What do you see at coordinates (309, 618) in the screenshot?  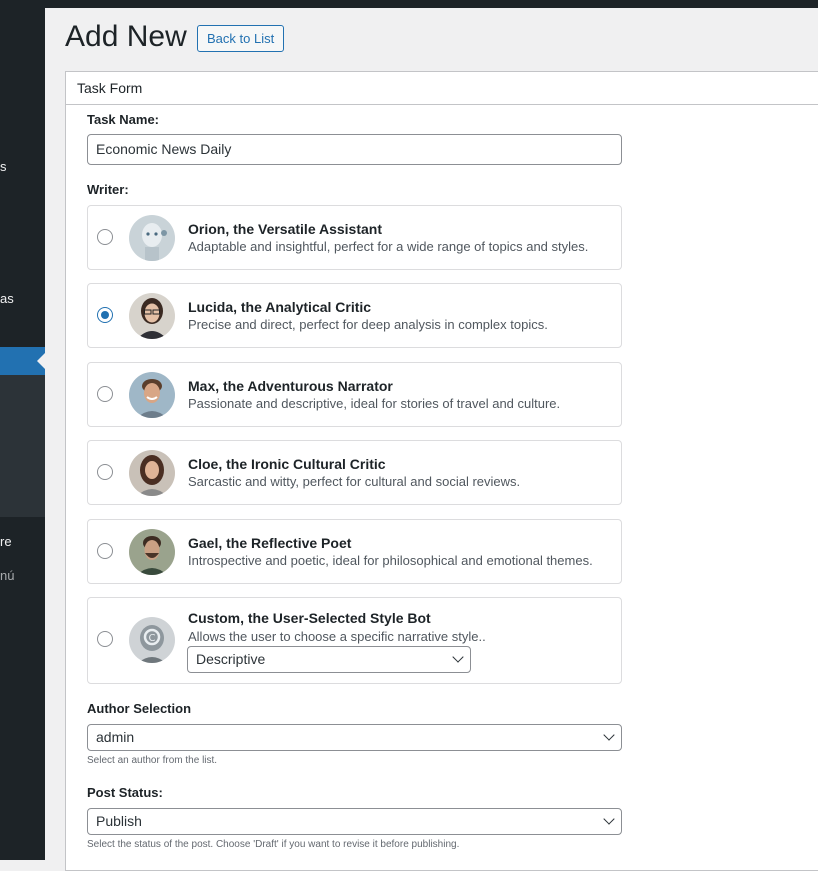 I see `writer-name: Custom, the User-Selected Style Bot` at bounding box center [309, 618].